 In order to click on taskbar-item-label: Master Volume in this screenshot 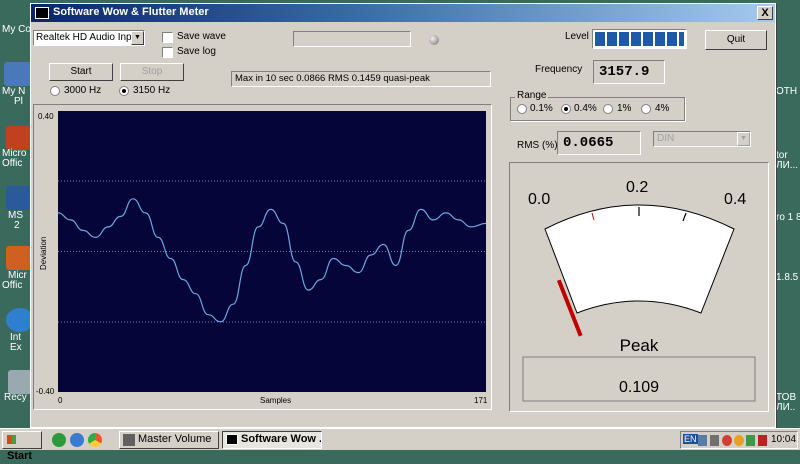, I will do `click(175, 439)`.